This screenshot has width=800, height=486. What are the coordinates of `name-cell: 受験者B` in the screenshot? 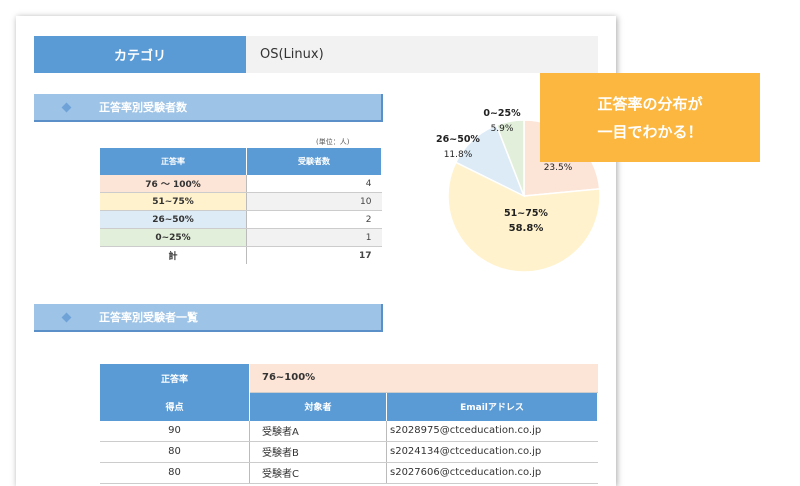 It's located at (318, 452).